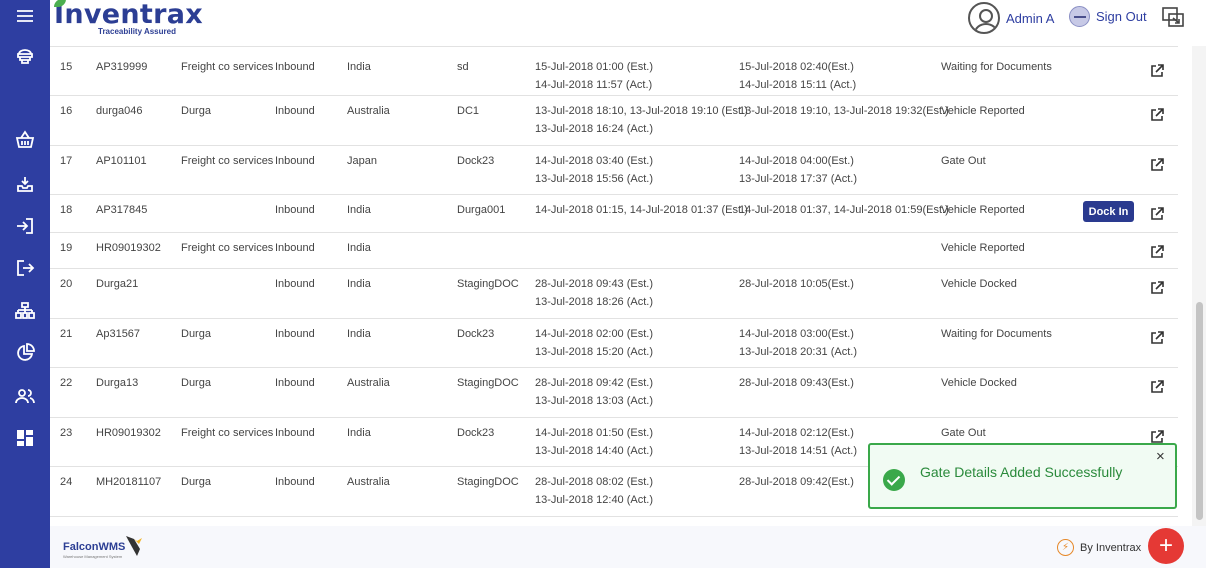  I want to click on arrival-time: 28-Jul-2018 08:02 (Est.), so click(594, 482).